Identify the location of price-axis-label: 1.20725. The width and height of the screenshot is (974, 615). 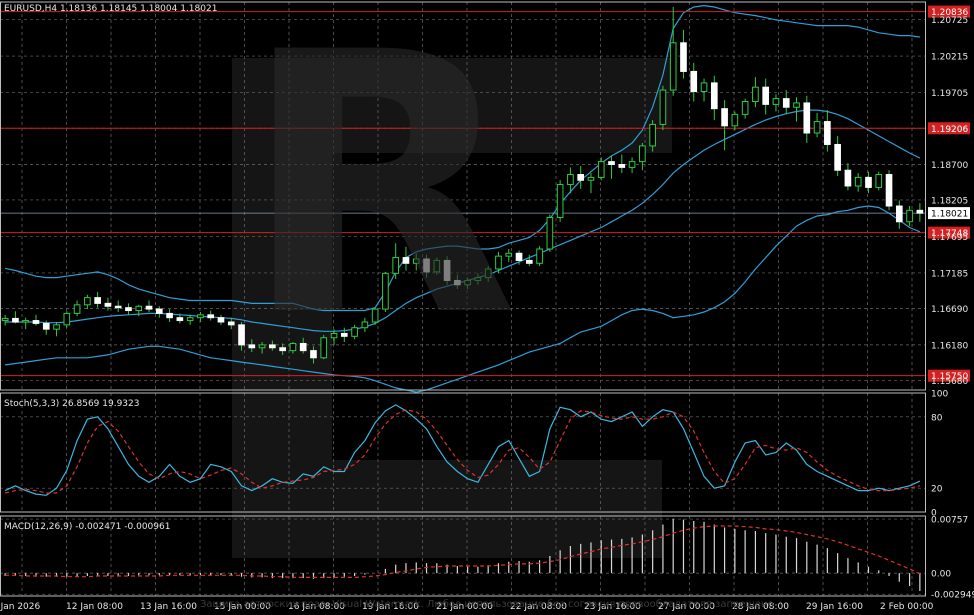
(949, 21).